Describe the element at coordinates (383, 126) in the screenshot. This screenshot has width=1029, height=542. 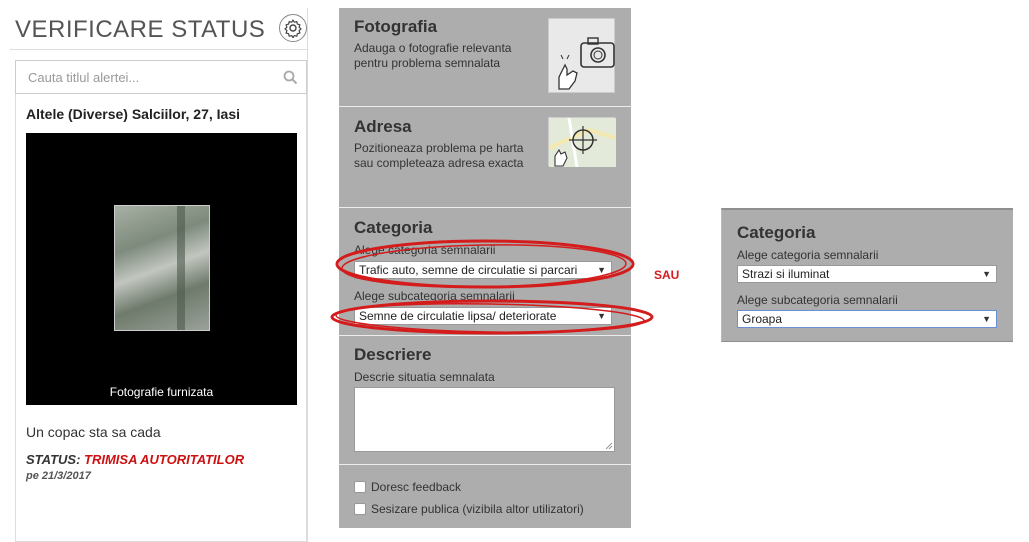
I see `address-section-title: Adresa` at that location.